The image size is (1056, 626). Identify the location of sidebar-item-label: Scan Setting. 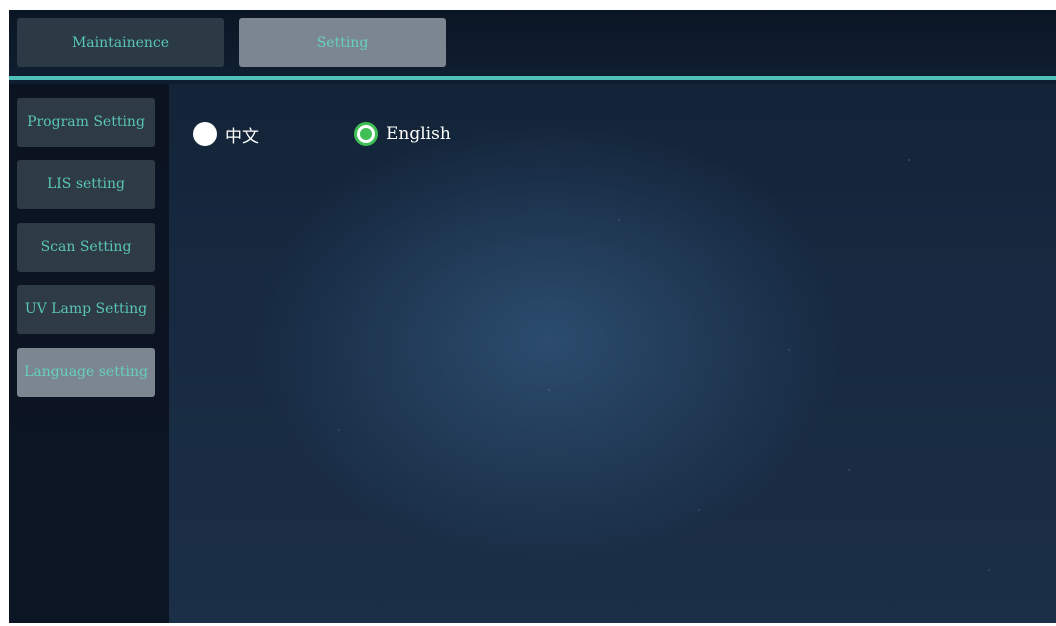
(86, 247).